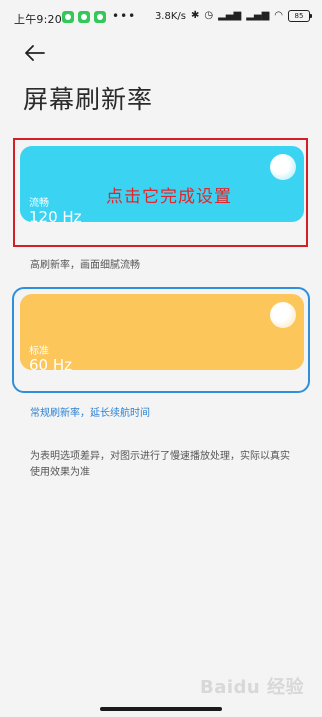  Describe the element at coordinates (209, 15) in the screenshot. I see `alarm-icon: ◷` at that location.